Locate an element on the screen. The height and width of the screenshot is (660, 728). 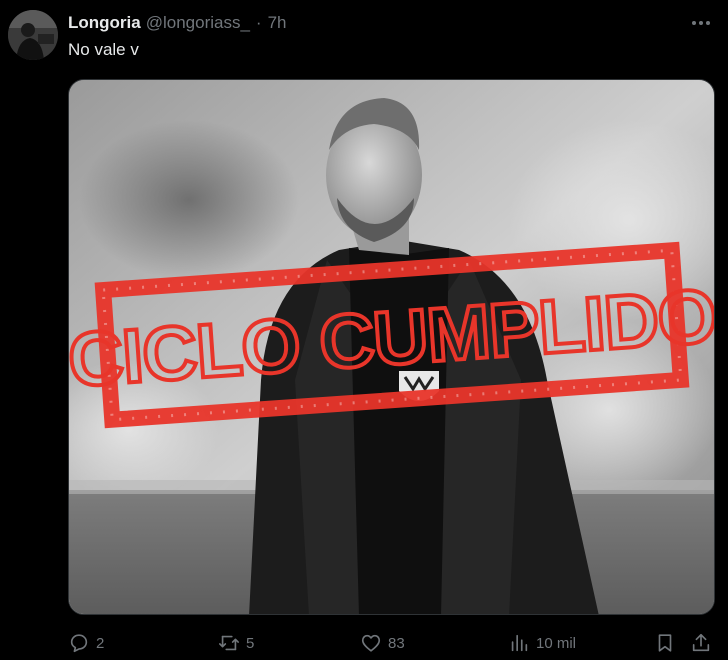
more-icon is located at coordinates (701, 23).